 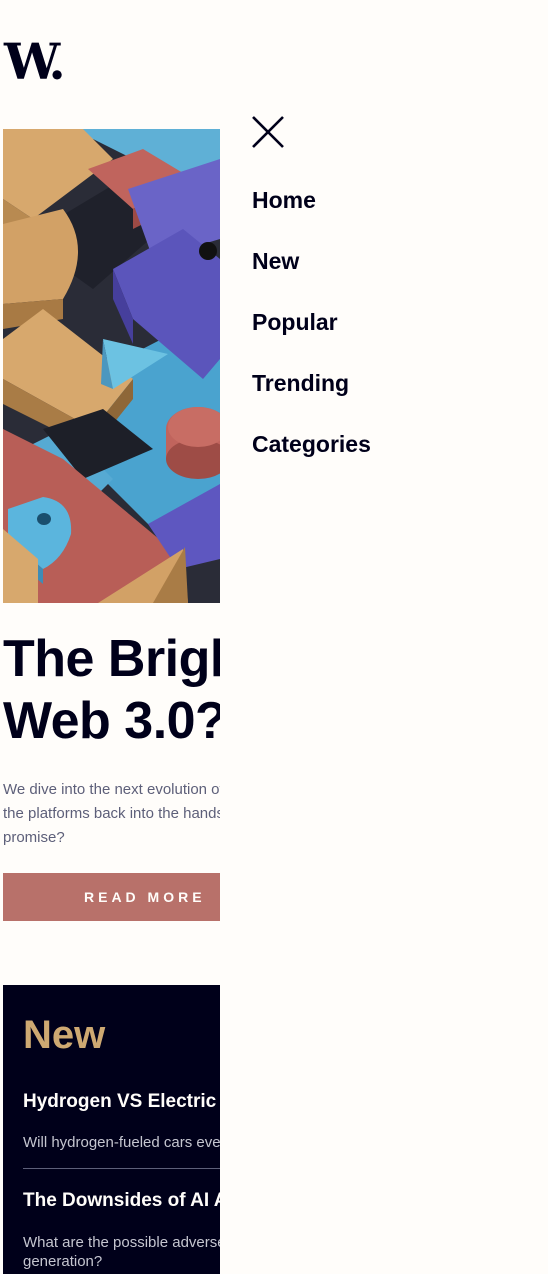 What do you see at coordinates (111, 897) in the screenshot?
I see `read-more-button: READ MORE` at bounding box center [111, 897].